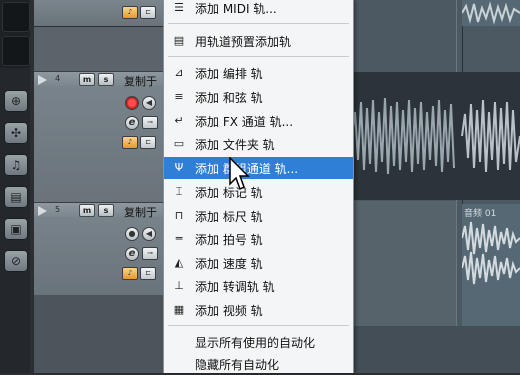 This screenshot has height=375, width=520. What do you see at coordinates (58, 209) in the screenshot?
I see `track-number: 5` at bounding box center [58, 209].